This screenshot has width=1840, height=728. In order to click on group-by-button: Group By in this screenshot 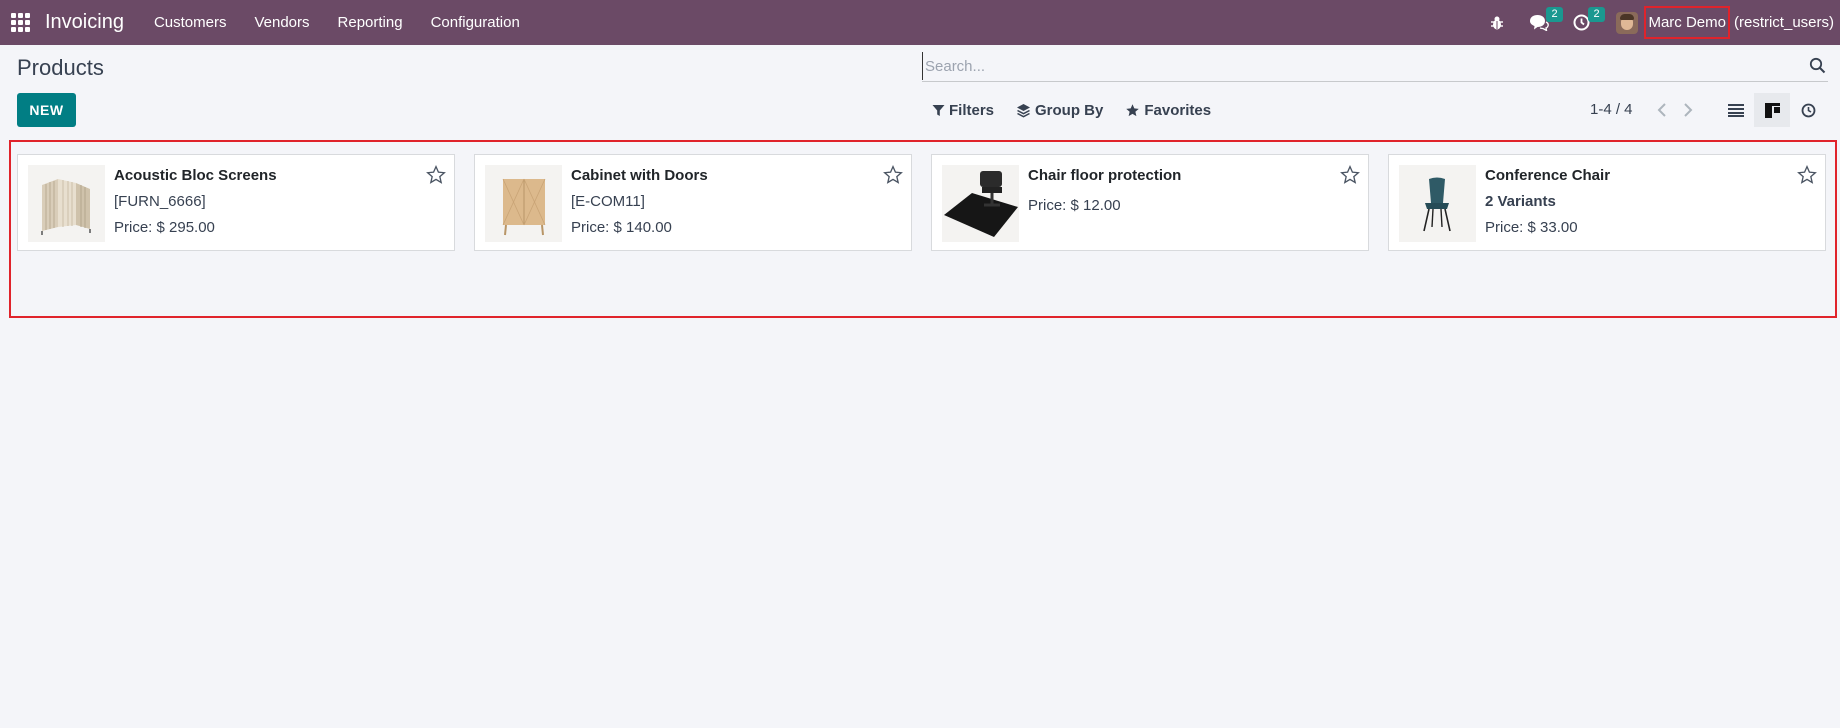, I will do `click(1059, 110)`.